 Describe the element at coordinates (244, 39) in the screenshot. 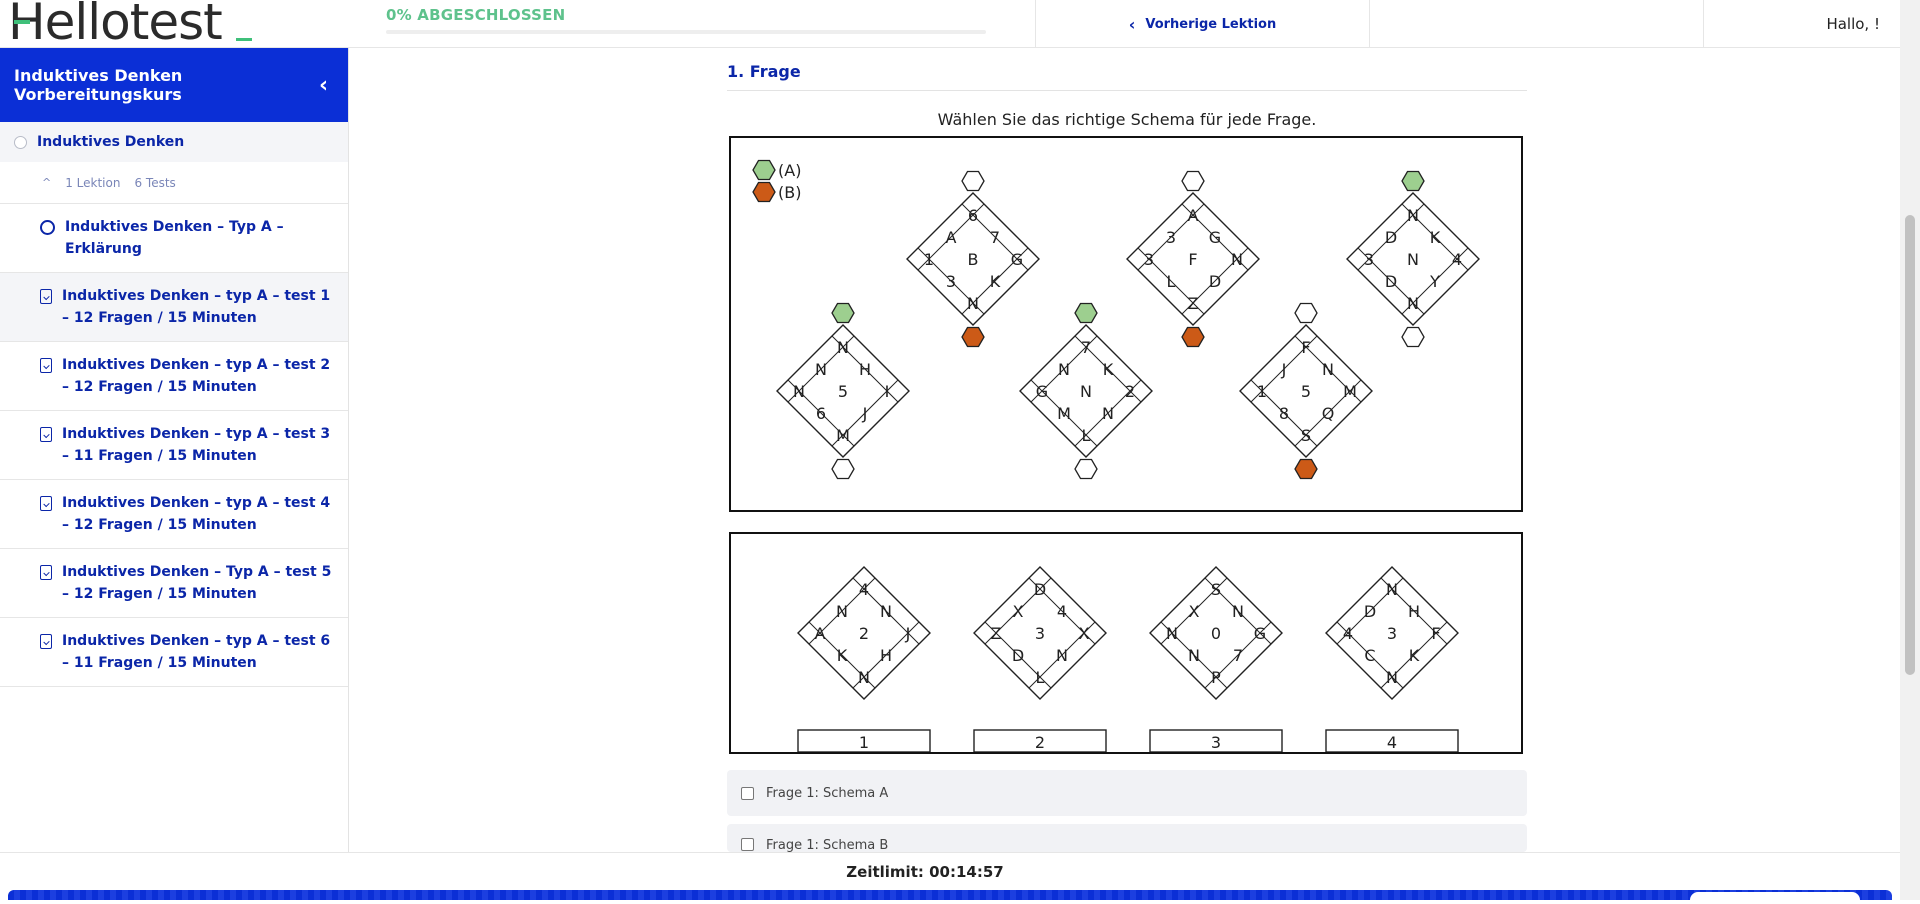

I see `logo-underscore` at that location.